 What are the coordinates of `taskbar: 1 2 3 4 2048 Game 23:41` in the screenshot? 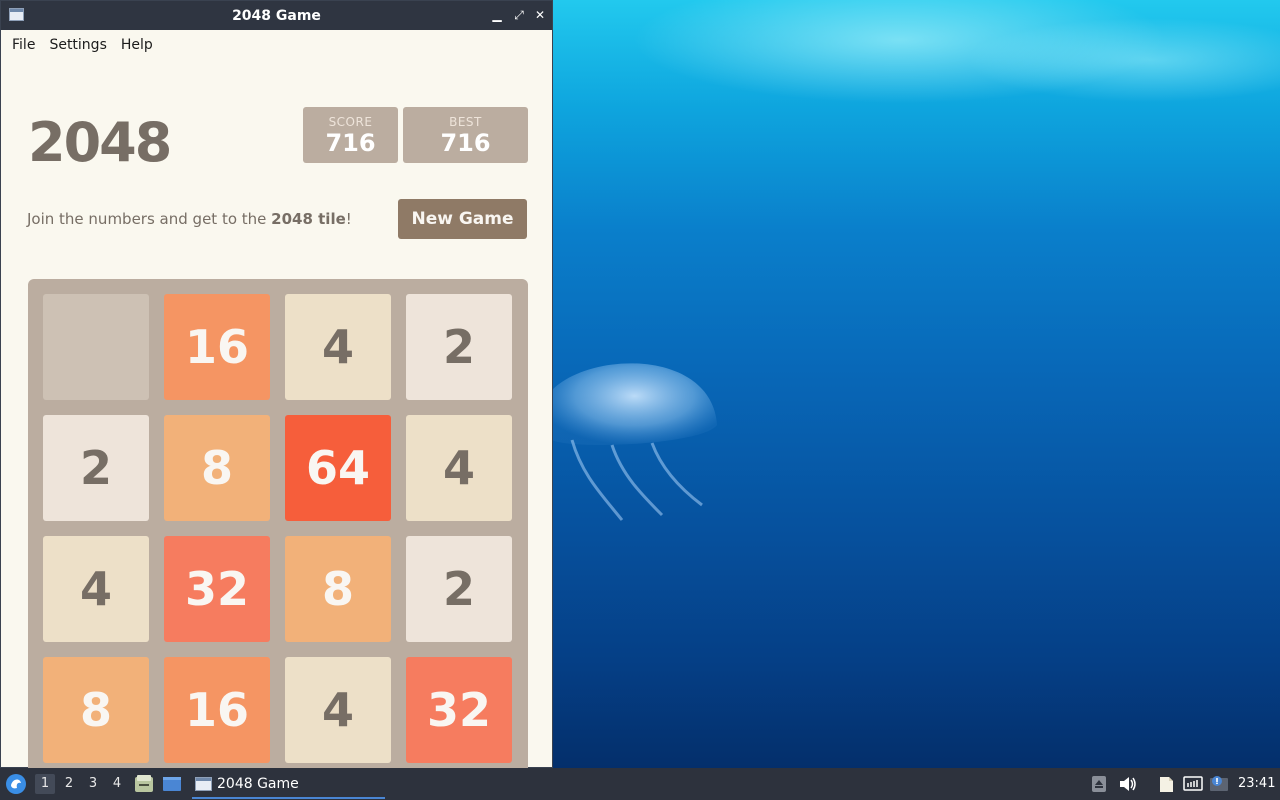 It's located at (640, 784).